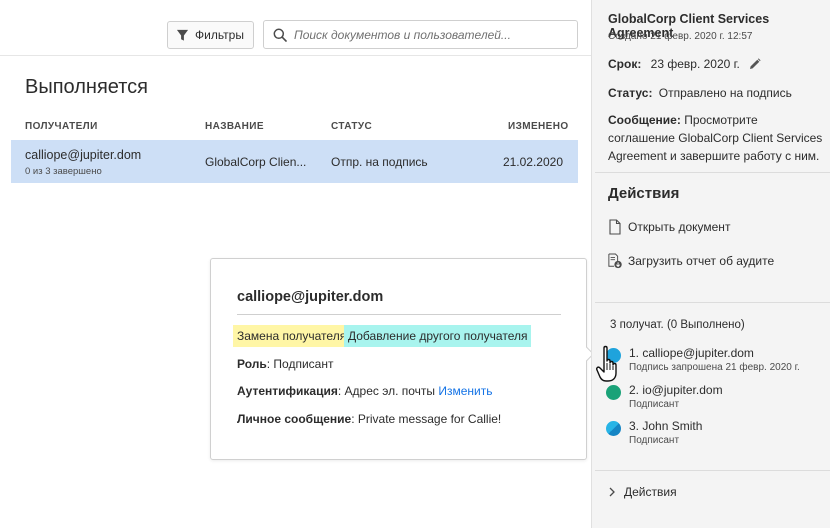 This screenshot has width=830, height=528. What do you see at coordinates (351, 126) in the screenshot?
I see `column-header-status: СТАТУС` at bounding box center [351, 126].